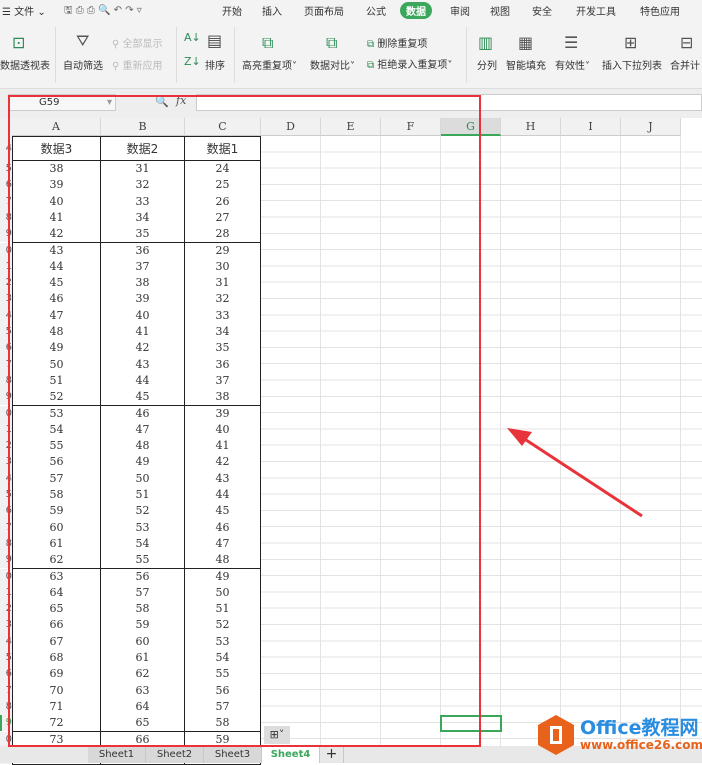 This screenshot has height=765, width=702. Describe the element at coordinates (639, 728) in the screenshot. I see `watermark-brand: Office教程网` at that location.